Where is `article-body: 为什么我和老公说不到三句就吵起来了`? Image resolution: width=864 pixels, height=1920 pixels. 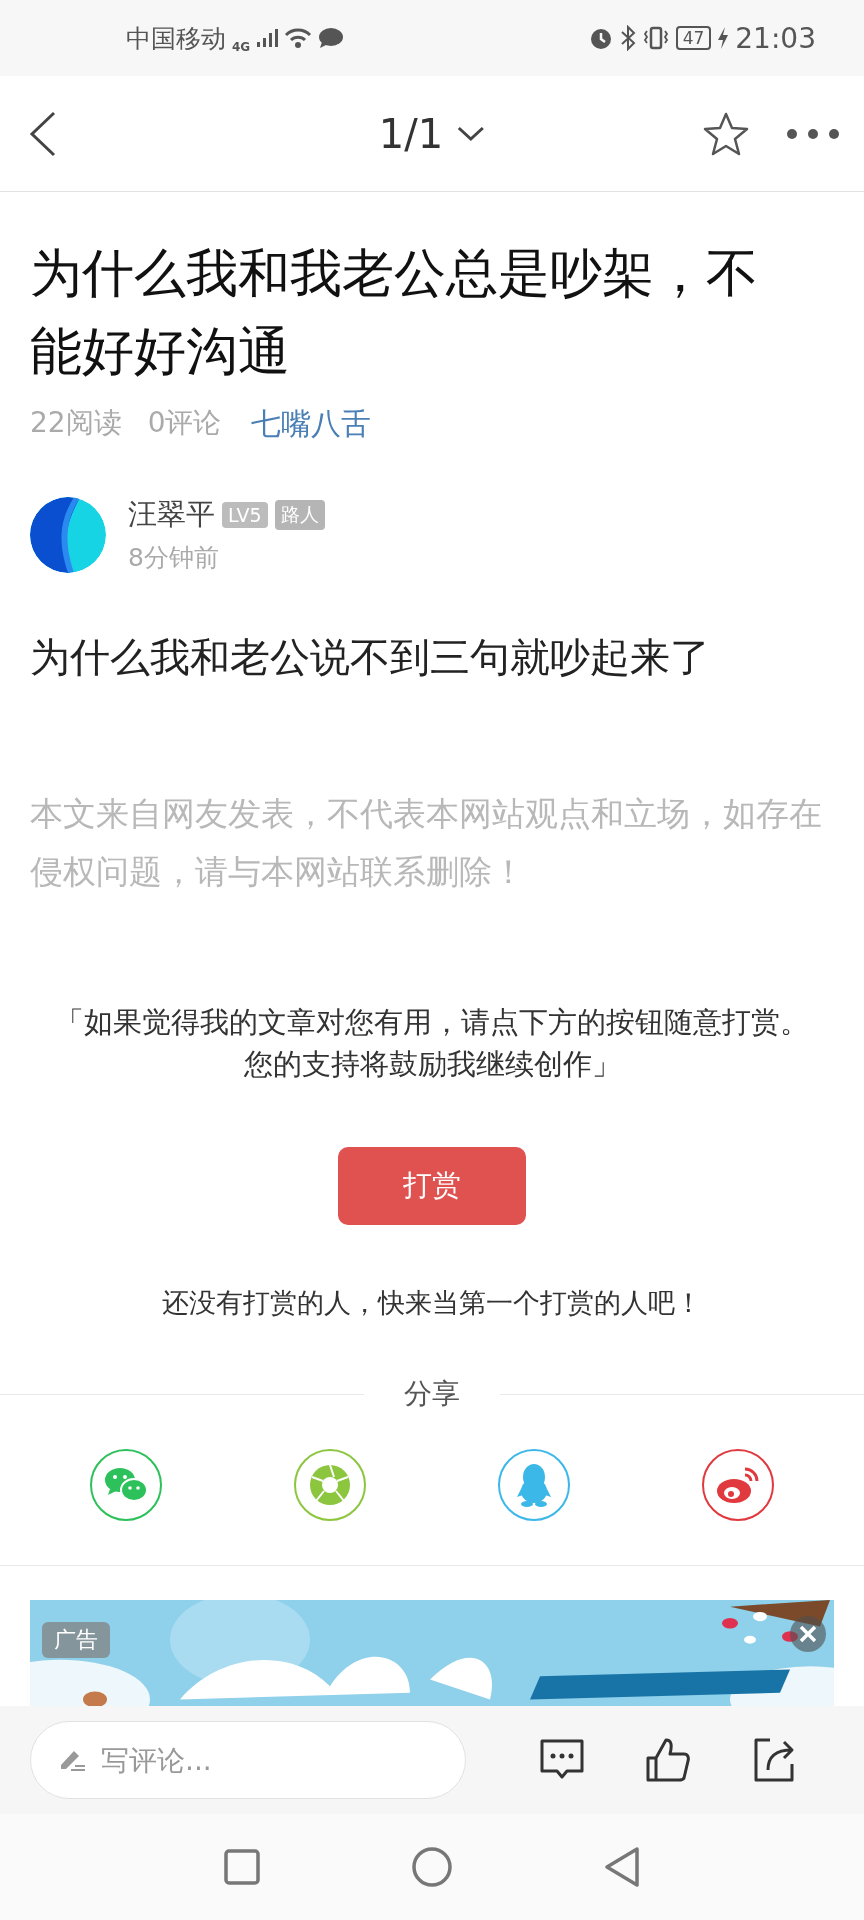 article-body: 为什么我和老公说不到三句就吵起来了 is located at coordinates (370, 657).